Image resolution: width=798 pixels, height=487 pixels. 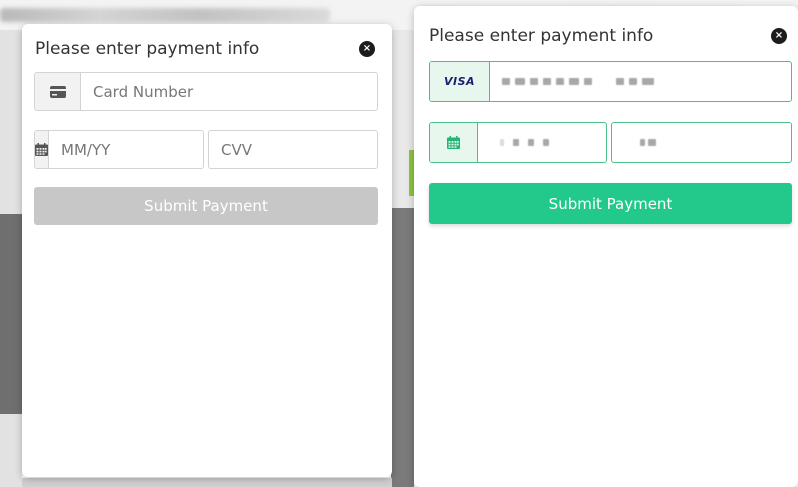 I want to click on background-bottom-edge, so click(x=207, y=482).